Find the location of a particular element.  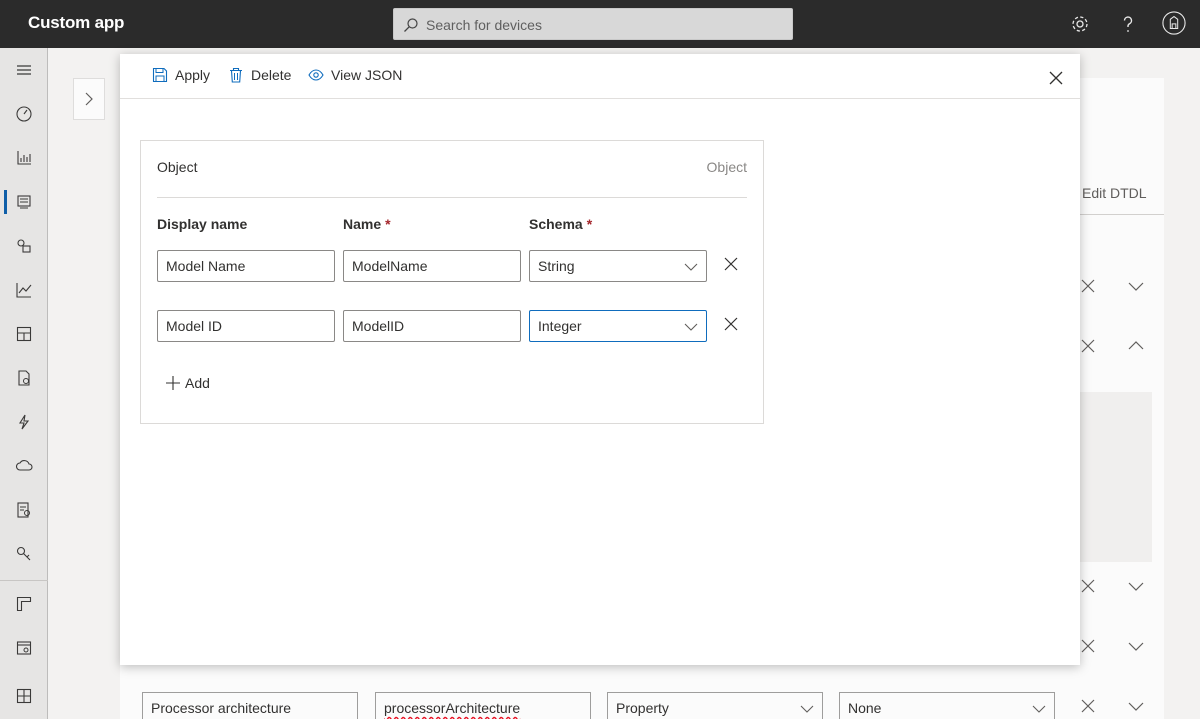

display-name-value: Model ID is located at coordinates (194, 326).